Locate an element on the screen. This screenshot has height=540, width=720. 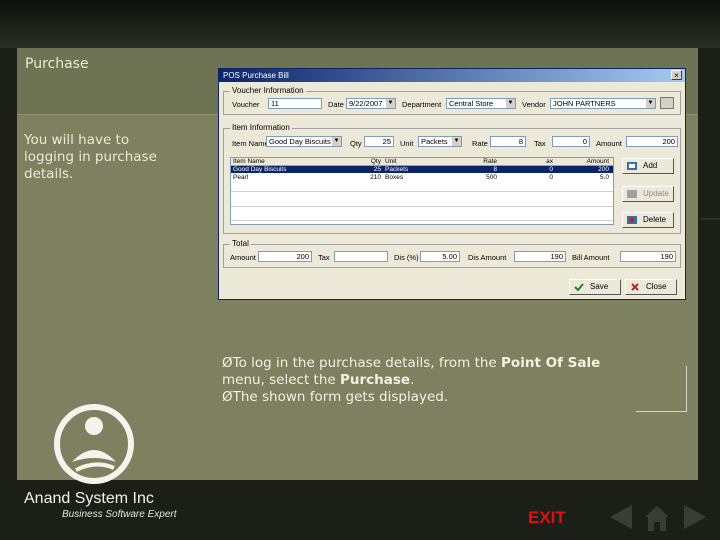
grid-header-row: Item Name Qty Unit Rate ax Amount is located at coordinates (422, 162).